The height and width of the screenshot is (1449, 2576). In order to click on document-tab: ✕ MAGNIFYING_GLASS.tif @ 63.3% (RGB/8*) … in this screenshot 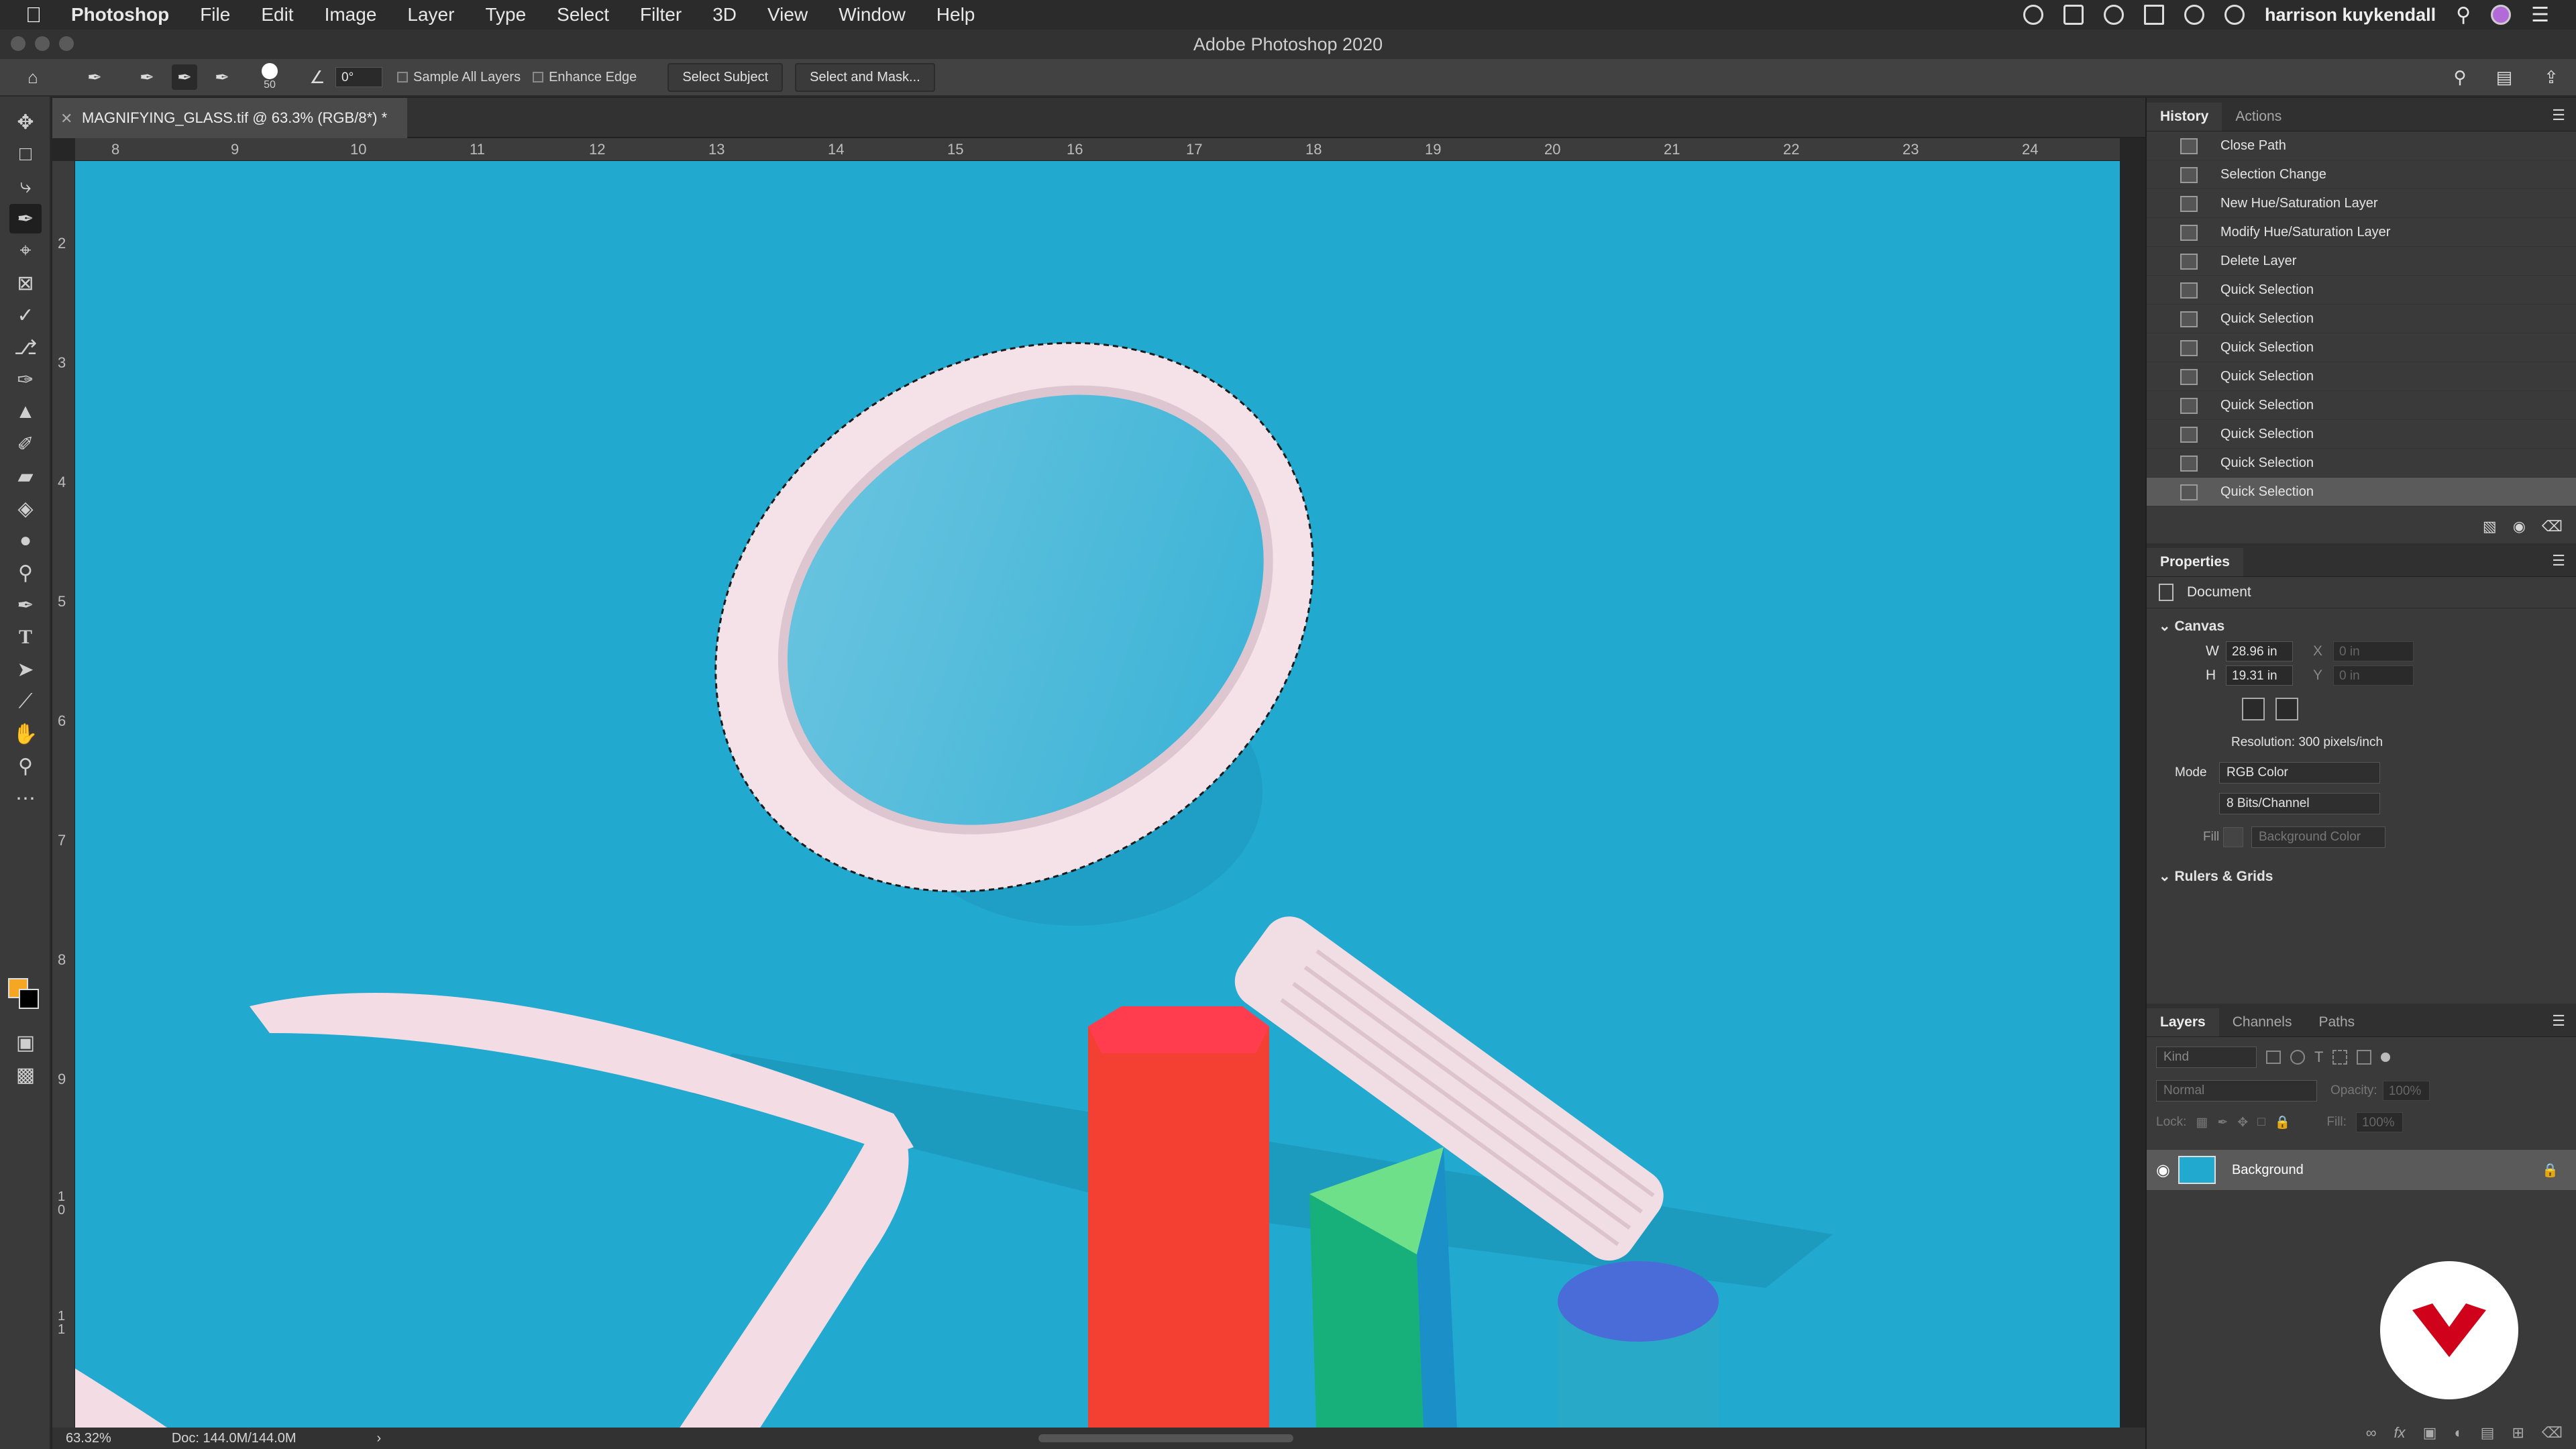, I will do `click(230, 118)`.